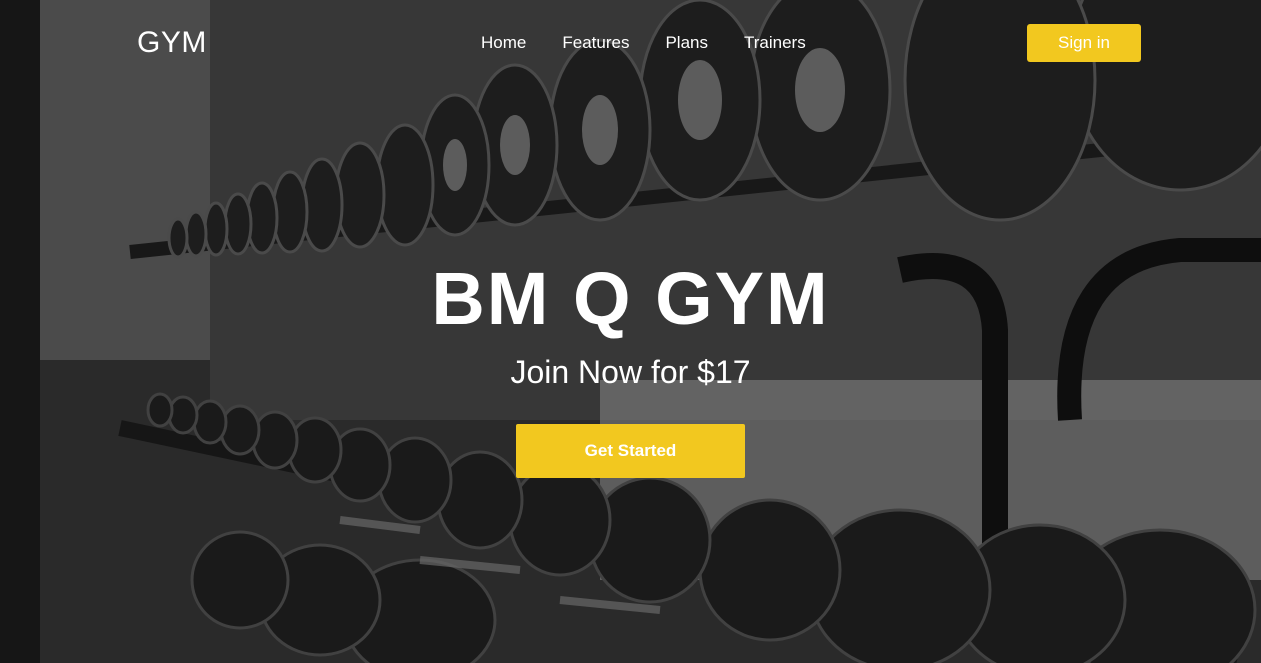 This screenshot has height=663, width=1261. I want to click on nav-link-features: Features, so click(595, 43).